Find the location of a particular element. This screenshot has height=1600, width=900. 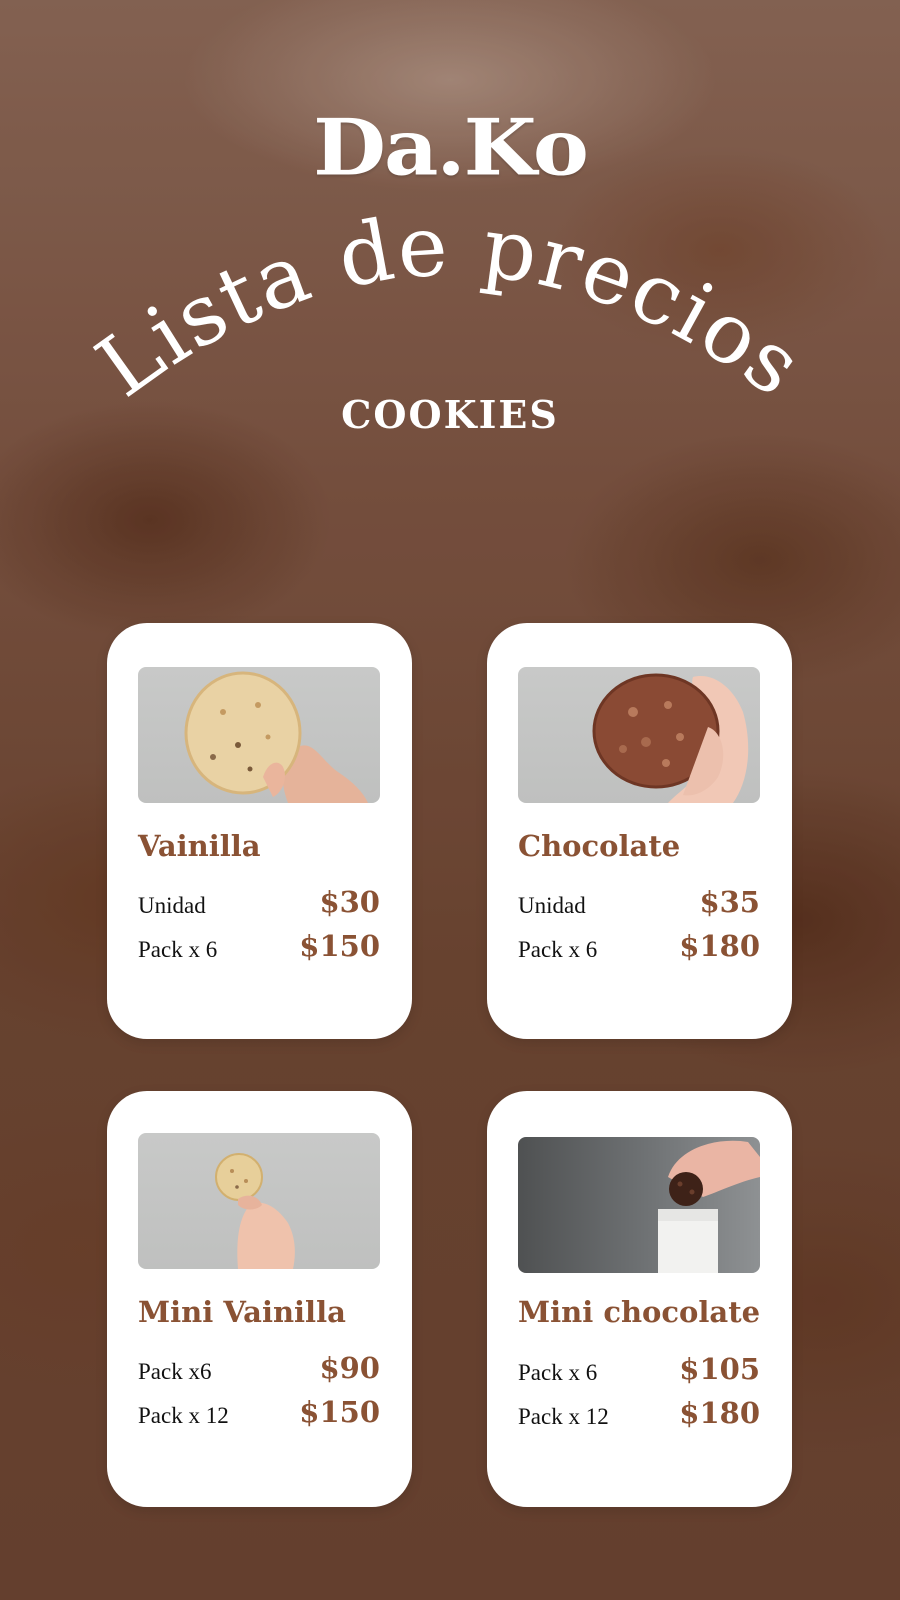

chocolate-cookie-image is located at coordinates (670, 738).